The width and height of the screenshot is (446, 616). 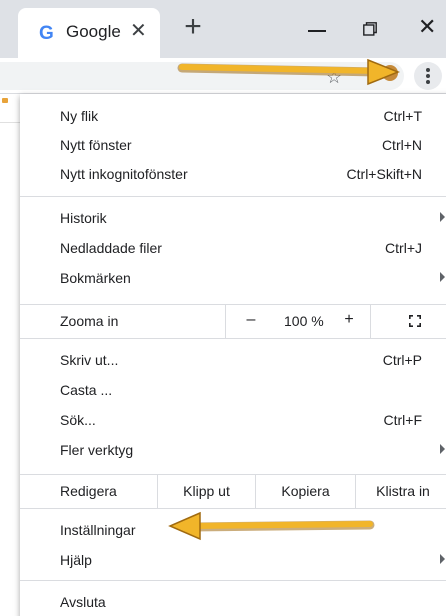 What do you see at coordinates (233, 278) in the screenshot?
I see `menu-item-bookmarks: Bokmärken` at bounding box center [233, 278].